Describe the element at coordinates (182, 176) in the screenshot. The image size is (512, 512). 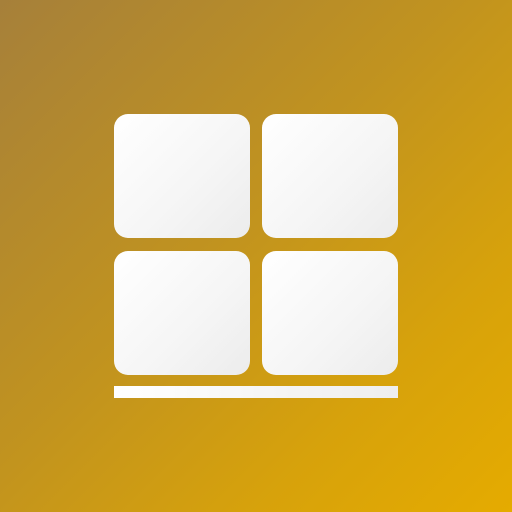
I see `tile-top-left` at that location.